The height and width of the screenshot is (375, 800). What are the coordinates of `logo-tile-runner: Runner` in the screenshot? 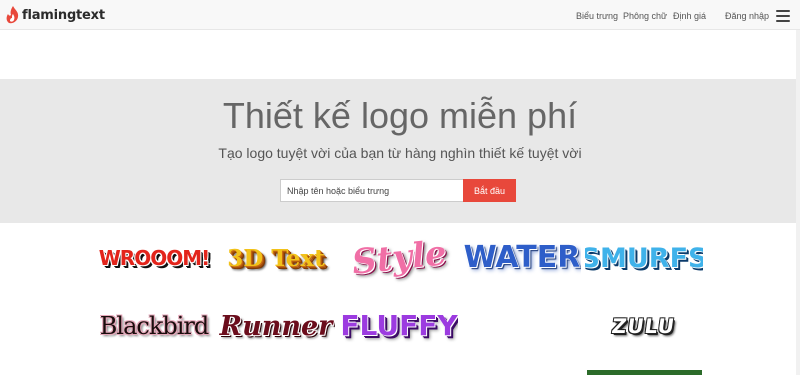 It's located at (276, 326).